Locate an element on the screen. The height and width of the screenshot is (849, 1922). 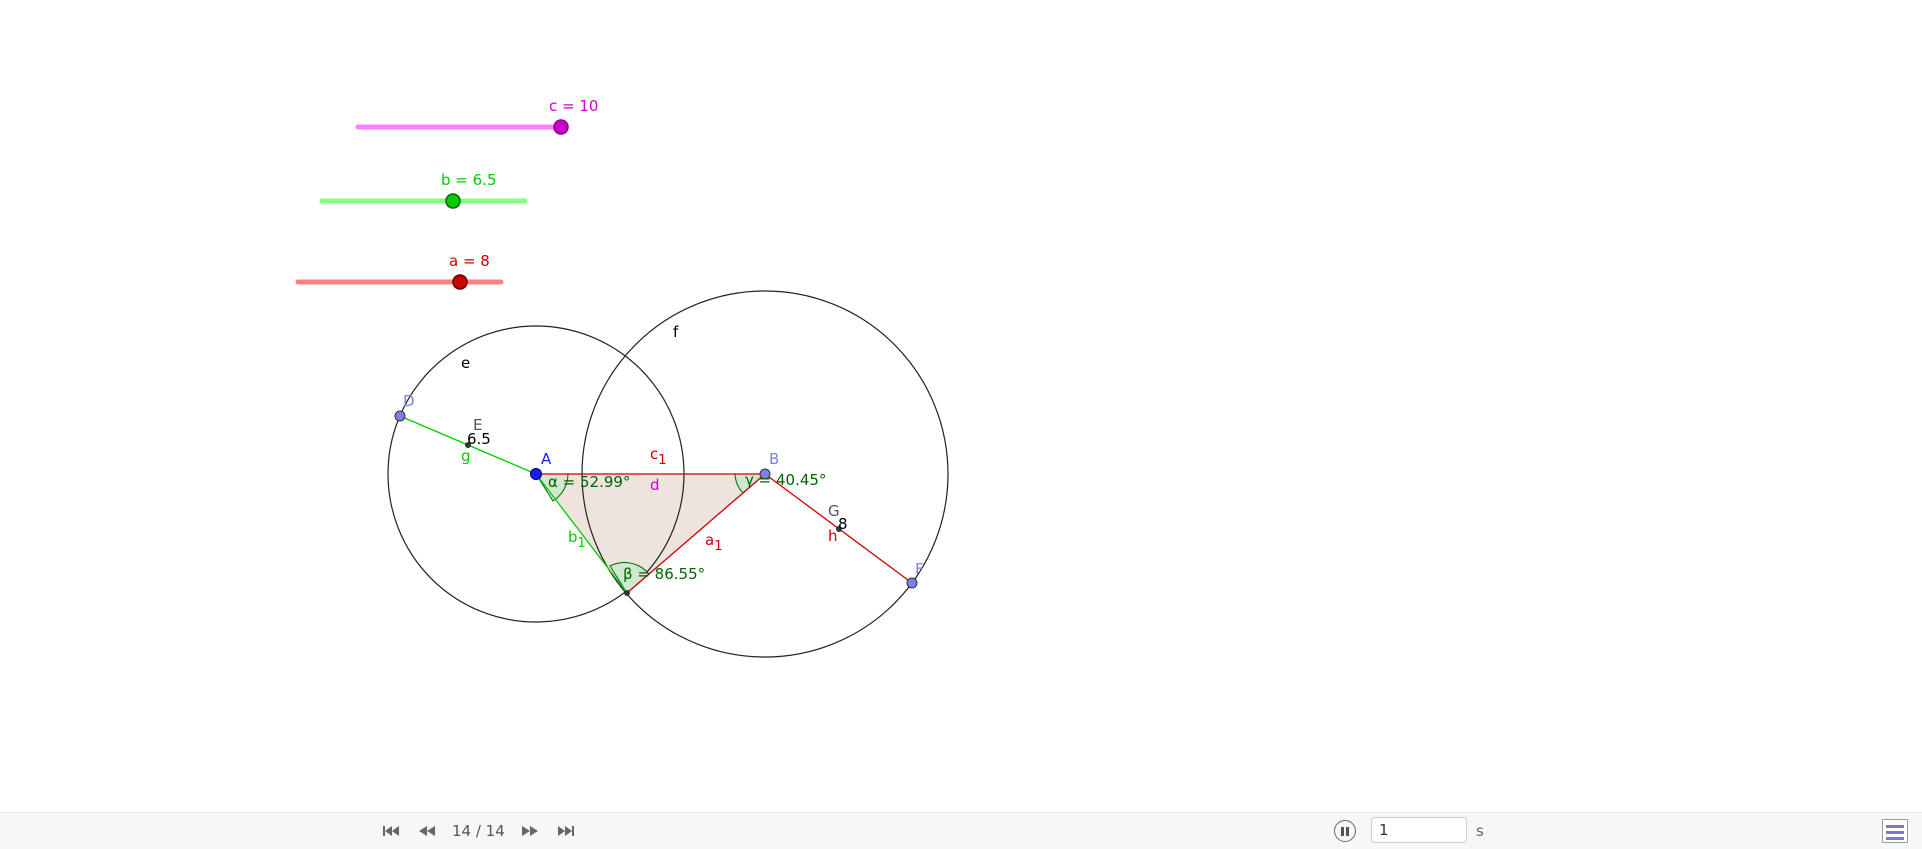
algebra-view-icon is located at coordinates (1895, 831).